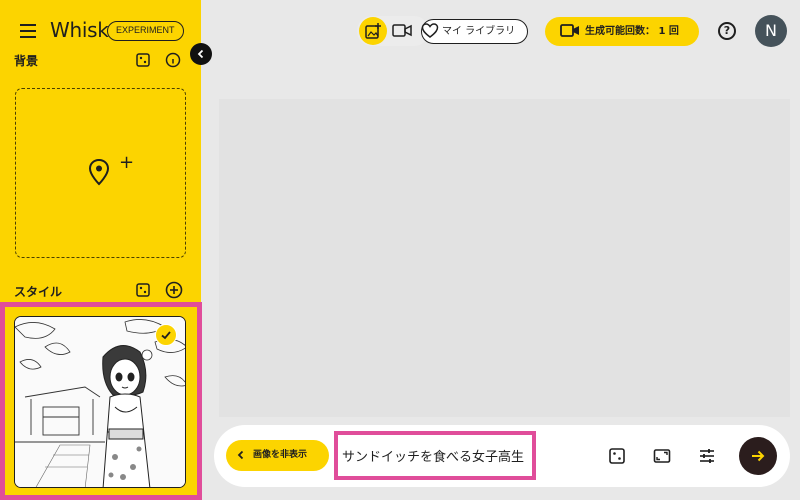 The height and width of the screenshot is (500, 800). I want to click on settings-sliders-icon, so click(707, 456).